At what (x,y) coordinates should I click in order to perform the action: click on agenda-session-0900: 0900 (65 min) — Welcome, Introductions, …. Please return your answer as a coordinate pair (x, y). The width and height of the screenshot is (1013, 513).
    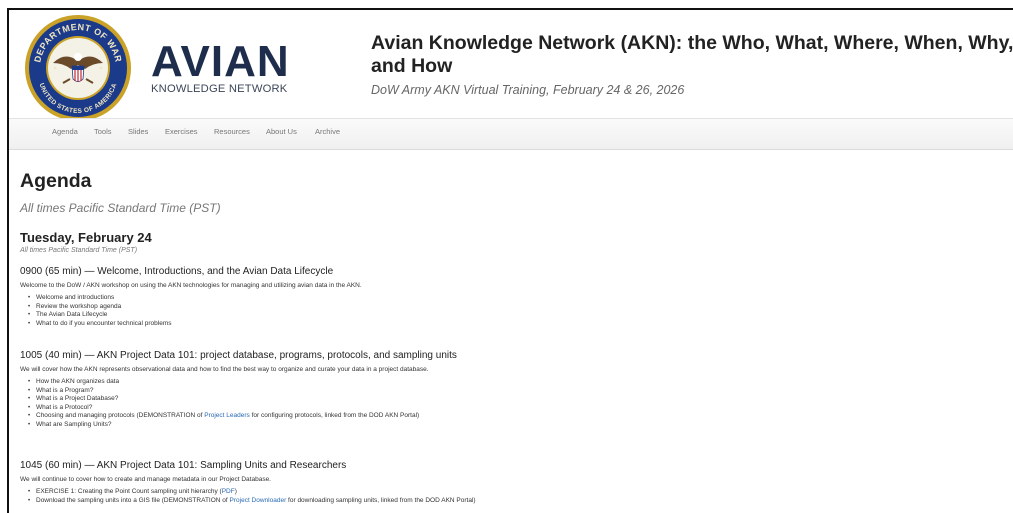
    Looking at the image, I should click on (515, 297).